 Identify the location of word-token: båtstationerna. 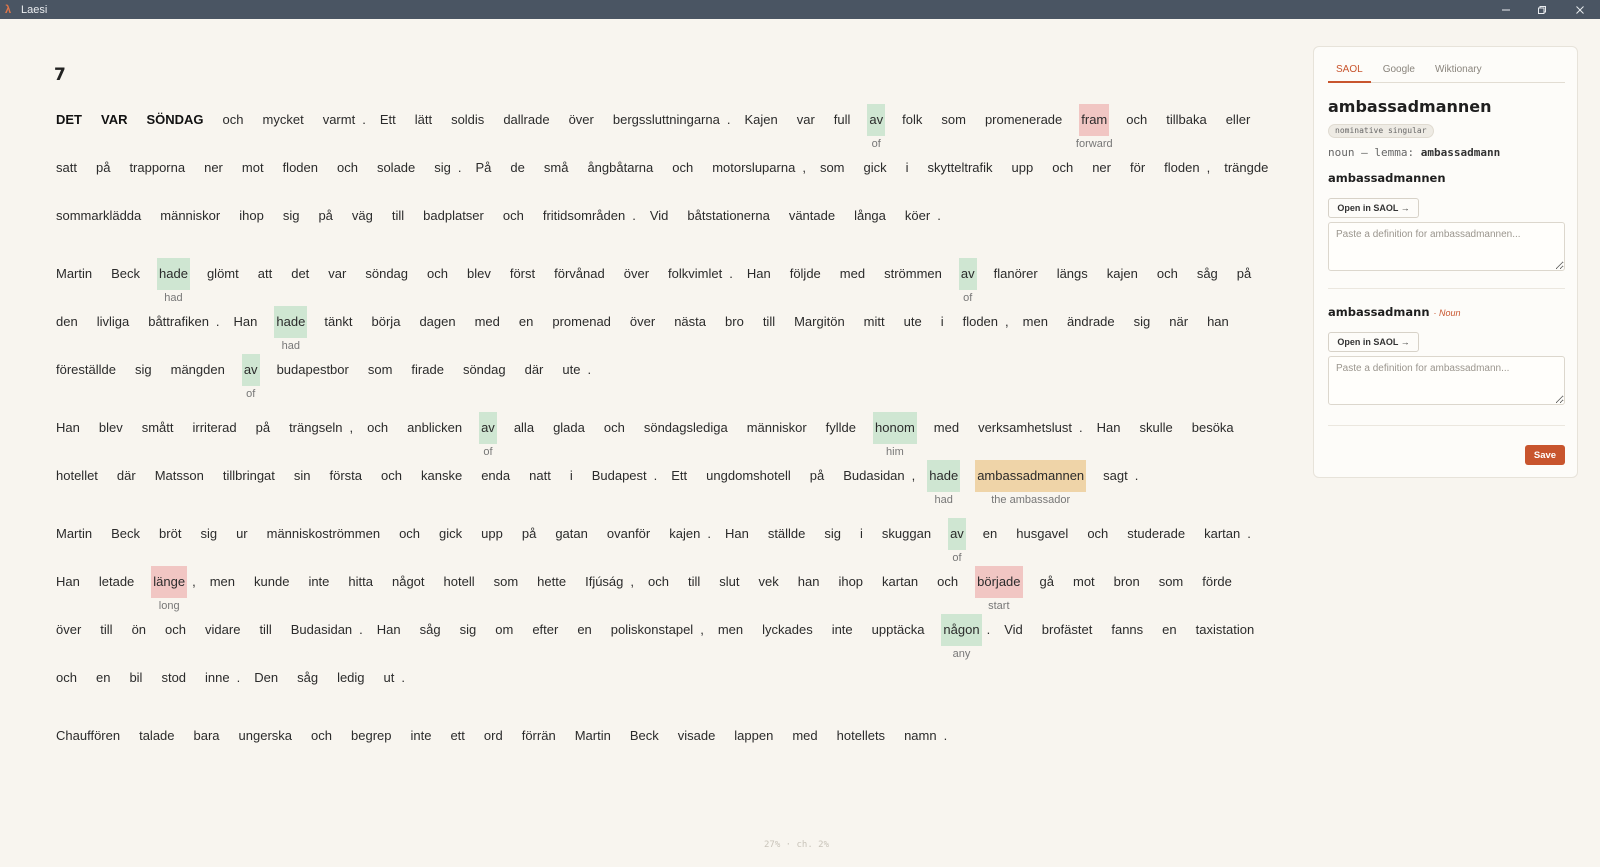
(728, 216).